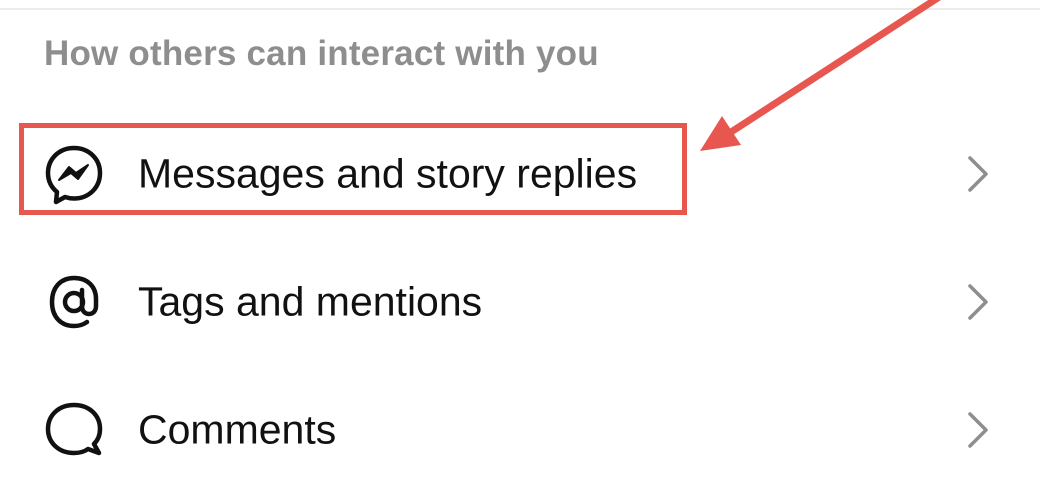  What do you see at coordinates (74, 430) in the screenshot?
I see `comment-bubble-icon` at bounding box center [74, 430].